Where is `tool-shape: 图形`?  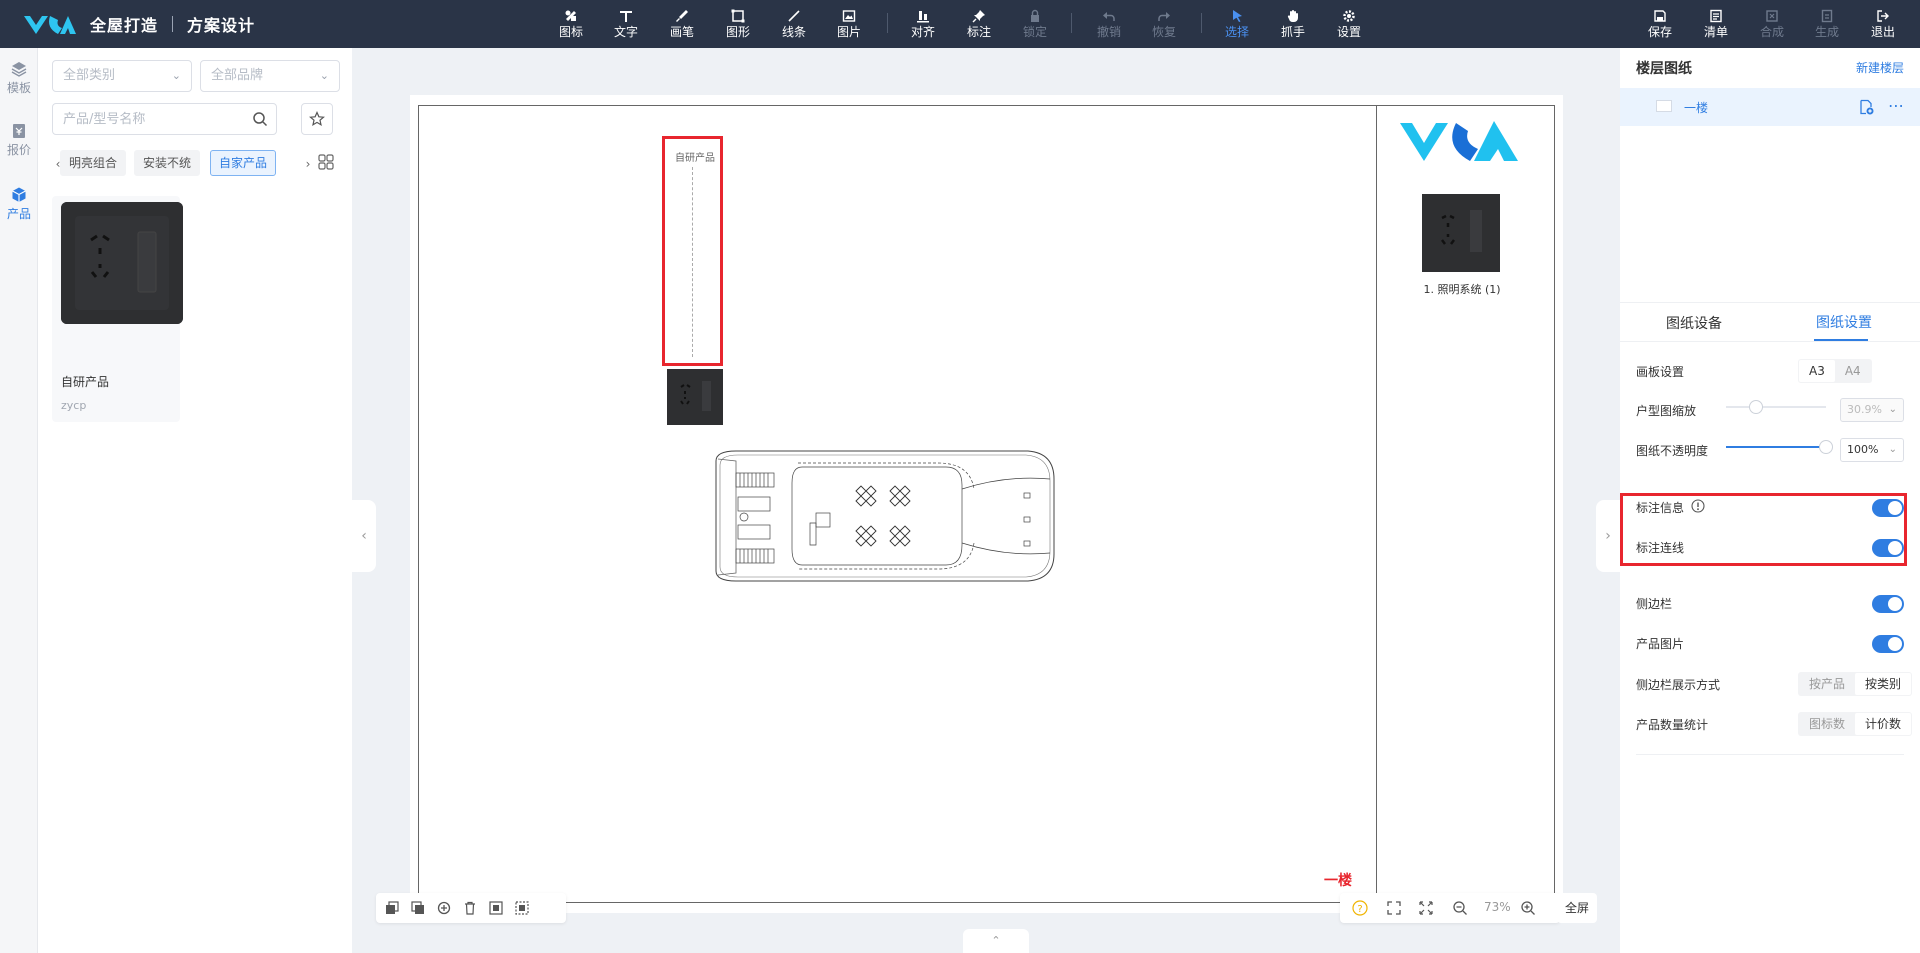
tool-shape: 图形 is located at coordinates (738, 24).